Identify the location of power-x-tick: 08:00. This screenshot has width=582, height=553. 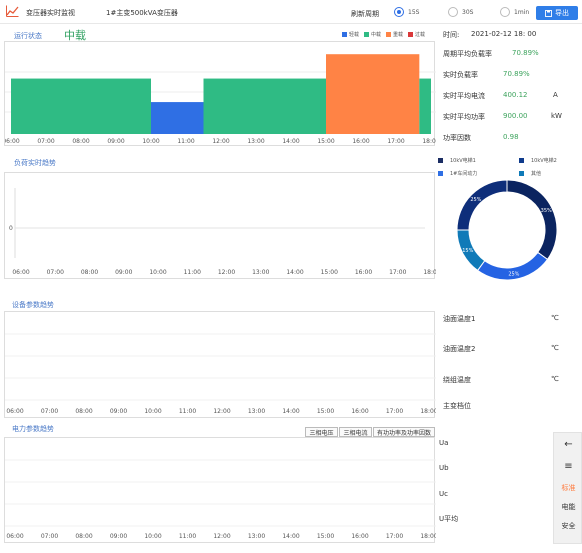
(83, 536).